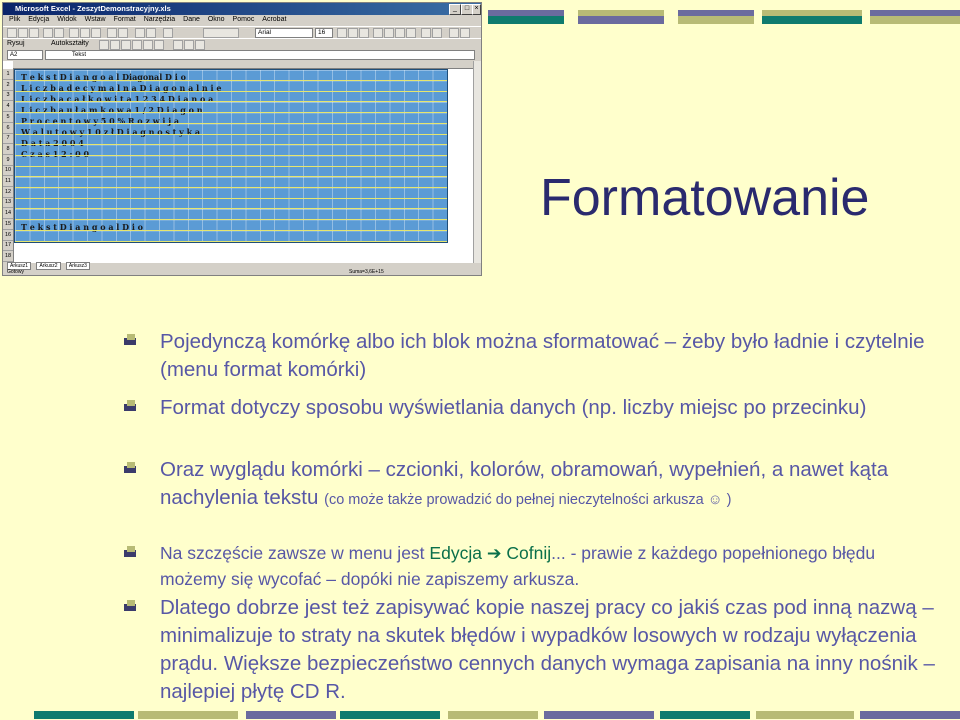 This screenshot has height=720, width=960. I want to click on menu-item-okno: Okno, so click(216, 19).